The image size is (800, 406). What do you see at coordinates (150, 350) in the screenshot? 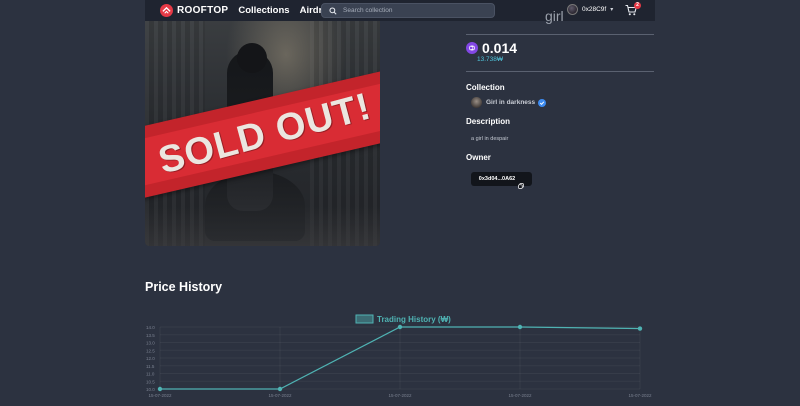
I see `y-tick-label: 12.5` at bounding box center [150, 350].